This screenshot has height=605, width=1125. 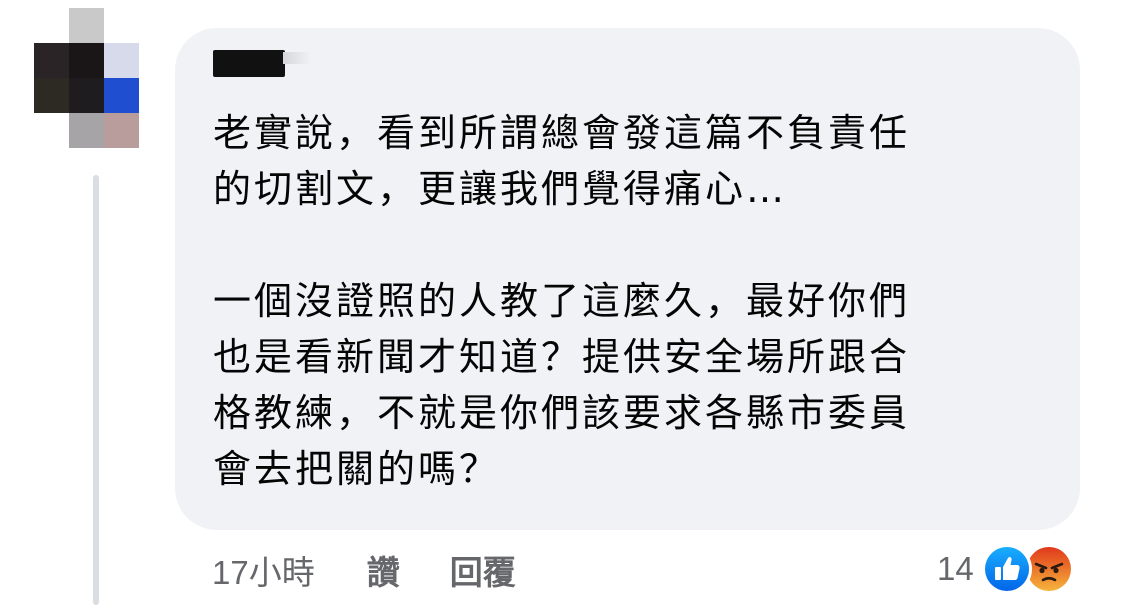 I want to click on like-button: 讚, so click(x=383, y=570).